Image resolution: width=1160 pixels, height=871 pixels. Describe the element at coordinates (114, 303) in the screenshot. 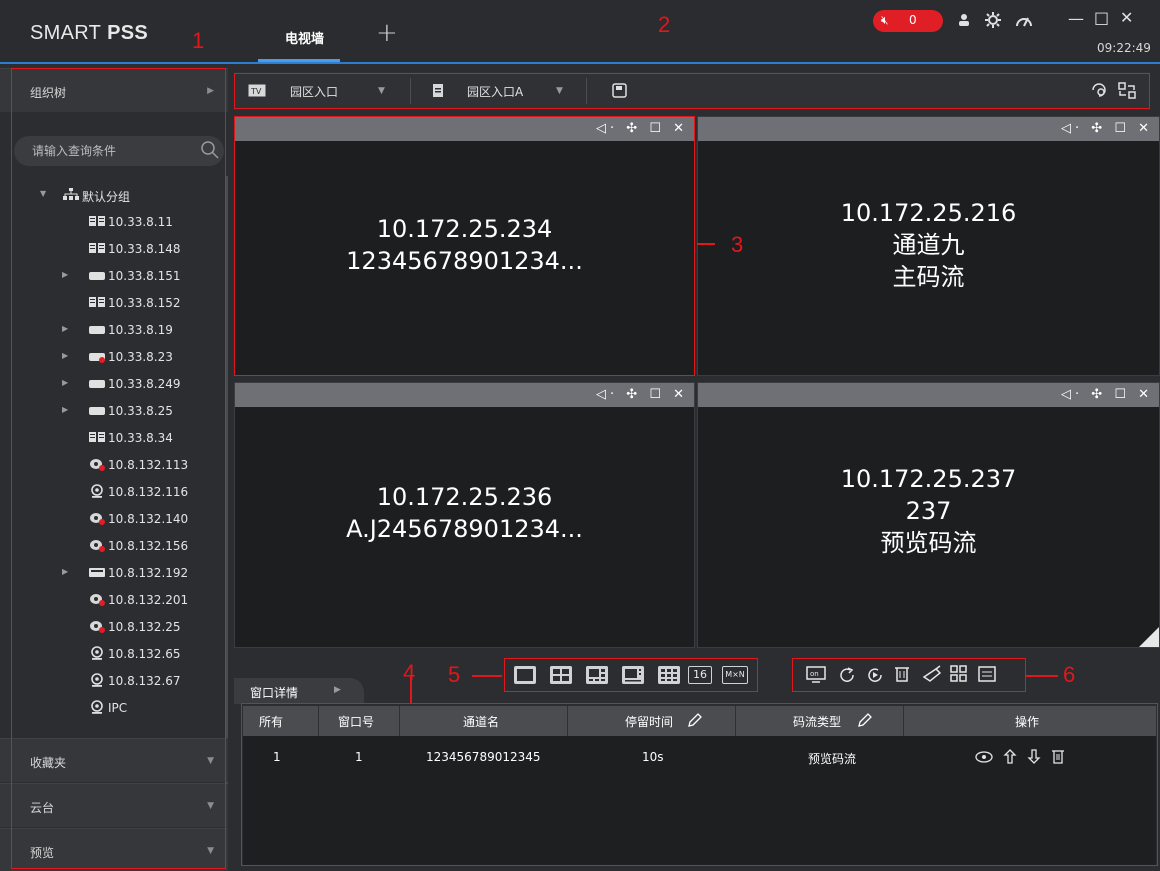

I see `tree-device-item: 10.33.8.152` at that location.